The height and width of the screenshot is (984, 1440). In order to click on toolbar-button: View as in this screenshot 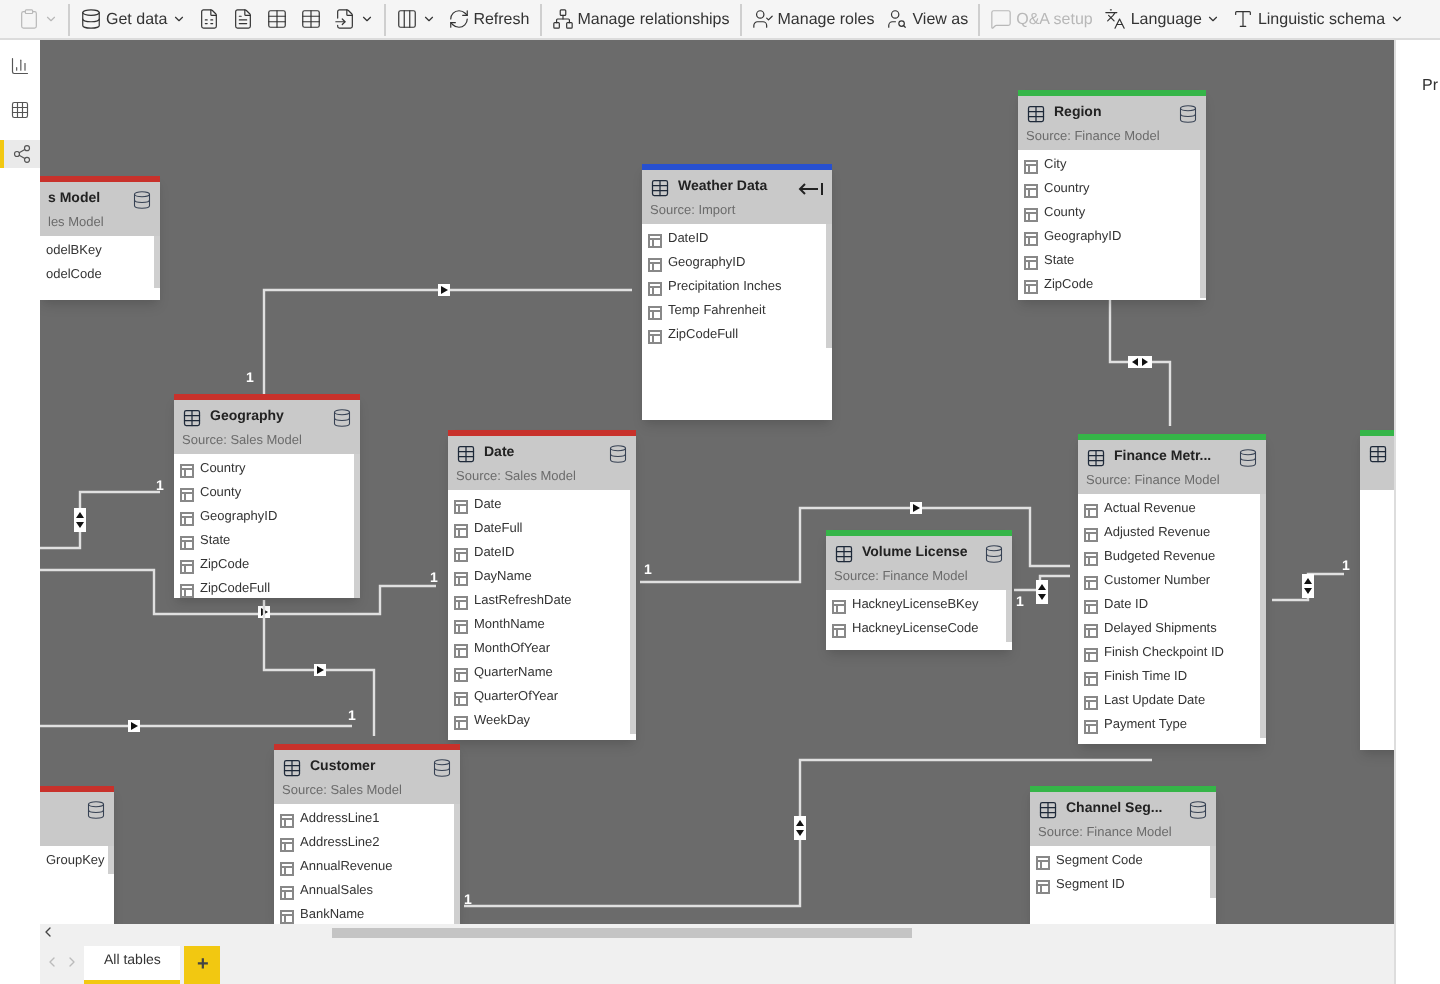, I will do `click(927, 19)`.